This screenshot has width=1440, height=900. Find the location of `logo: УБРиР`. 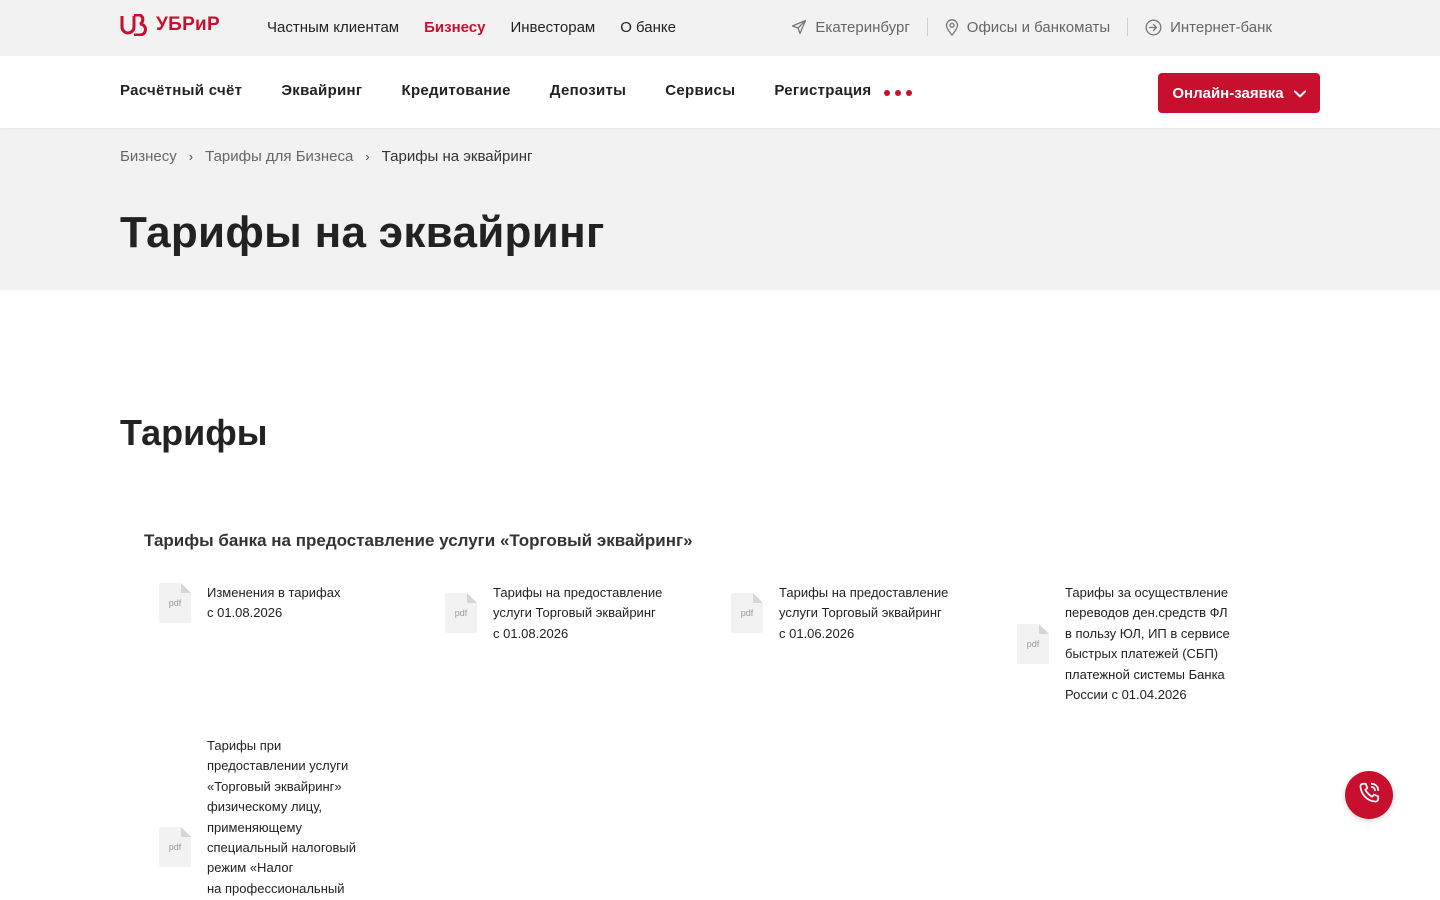

logo: УБРиР is located at coordinates (170, 25).